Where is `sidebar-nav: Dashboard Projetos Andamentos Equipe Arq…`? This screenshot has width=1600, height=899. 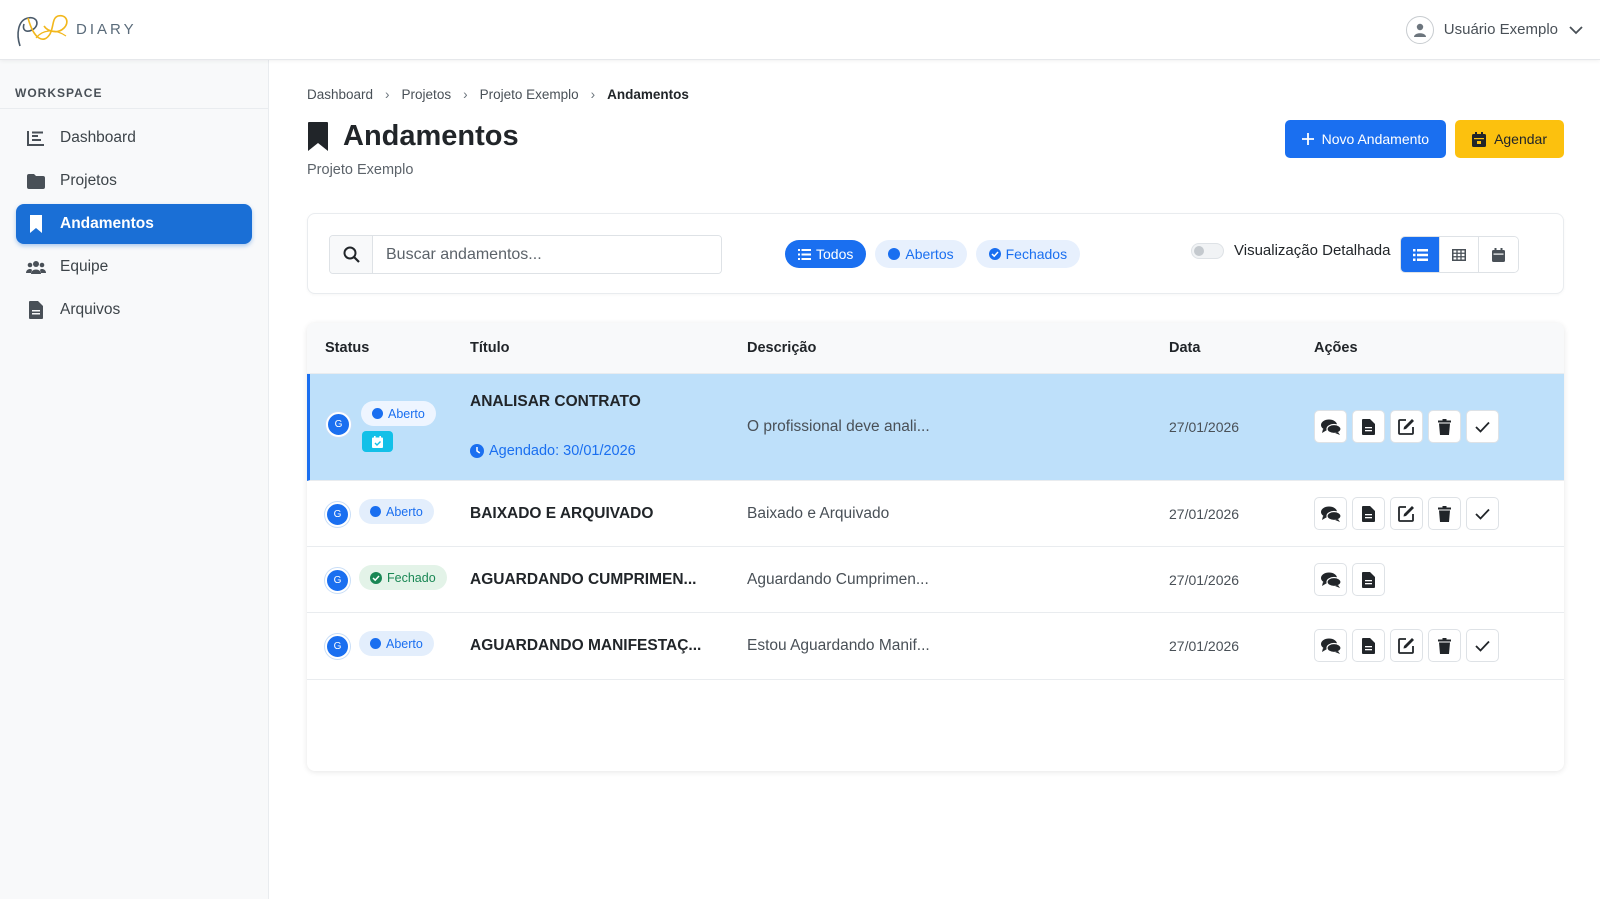 sidebar-nav: Dashboard Projetos Andamentos Equipe Arq… is located at coordinates (134, 219).